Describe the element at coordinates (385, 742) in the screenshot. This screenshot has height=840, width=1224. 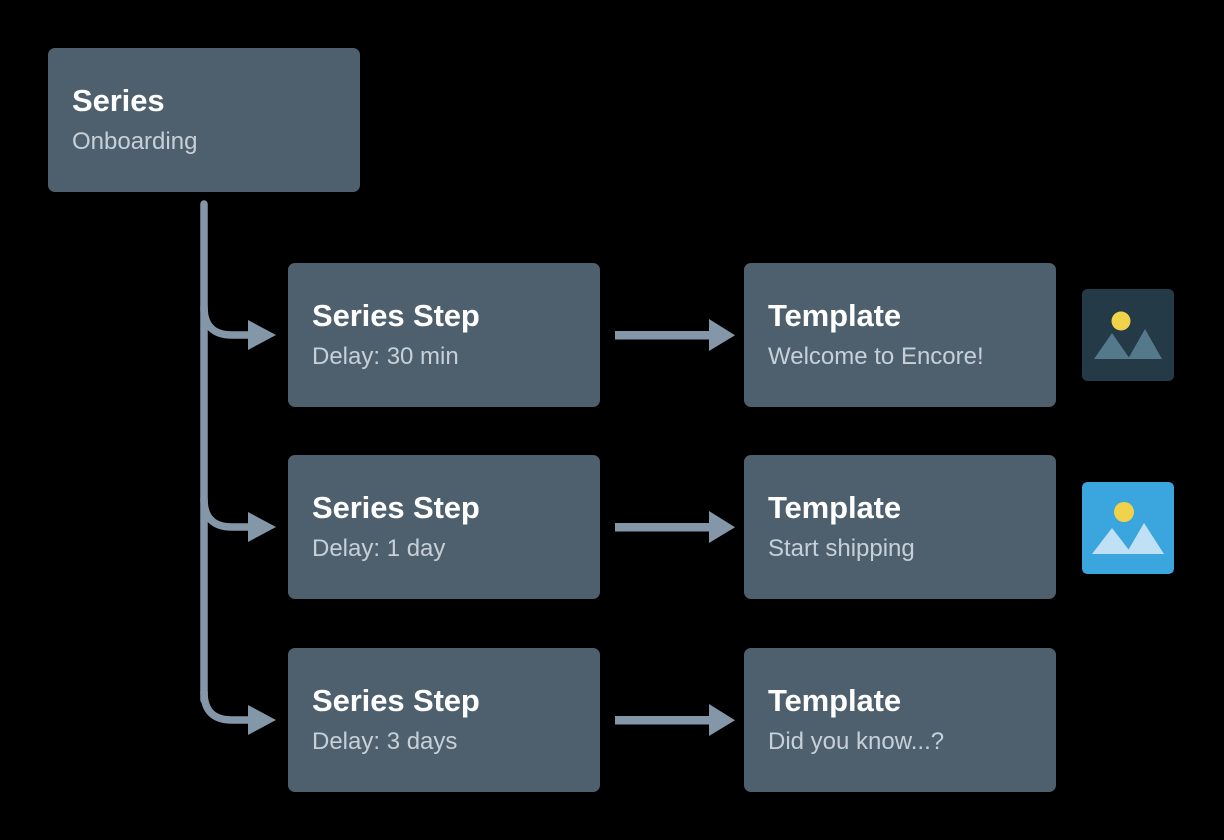
I see `series-step-delay: Delay: 3 days` at that location.